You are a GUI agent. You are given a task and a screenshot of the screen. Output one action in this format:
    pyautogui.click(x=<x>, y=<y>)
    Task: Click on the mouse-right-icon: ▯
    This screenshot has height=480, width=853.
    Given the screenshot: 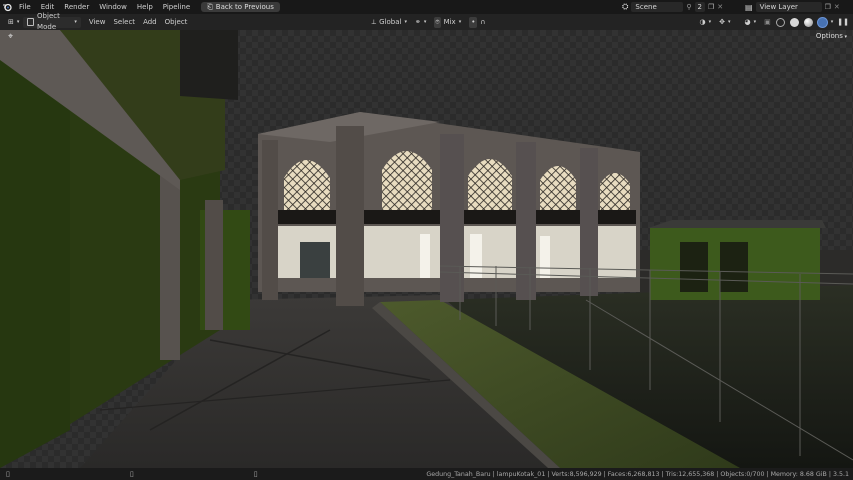 What is the action you would take?
    pyautogui.click(x=255, y=474)
    